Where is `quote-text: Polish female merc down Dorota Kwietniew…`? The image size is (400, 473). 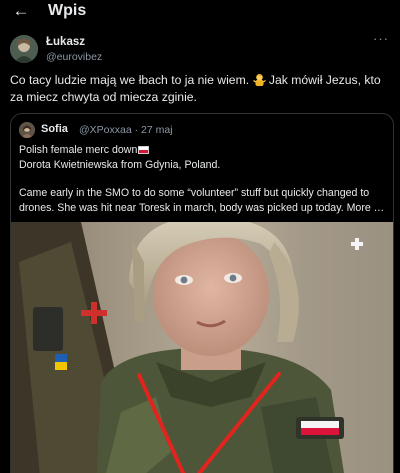
quote-text: Polish female merc down Dorota Kwietniew… is located at coordinates (203, 179).